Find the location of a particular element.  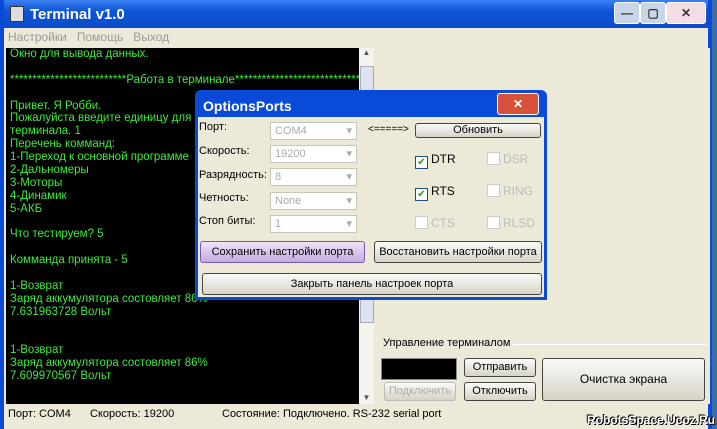

window-title: Terminal v1.0 is located at coordinates (77, 14).